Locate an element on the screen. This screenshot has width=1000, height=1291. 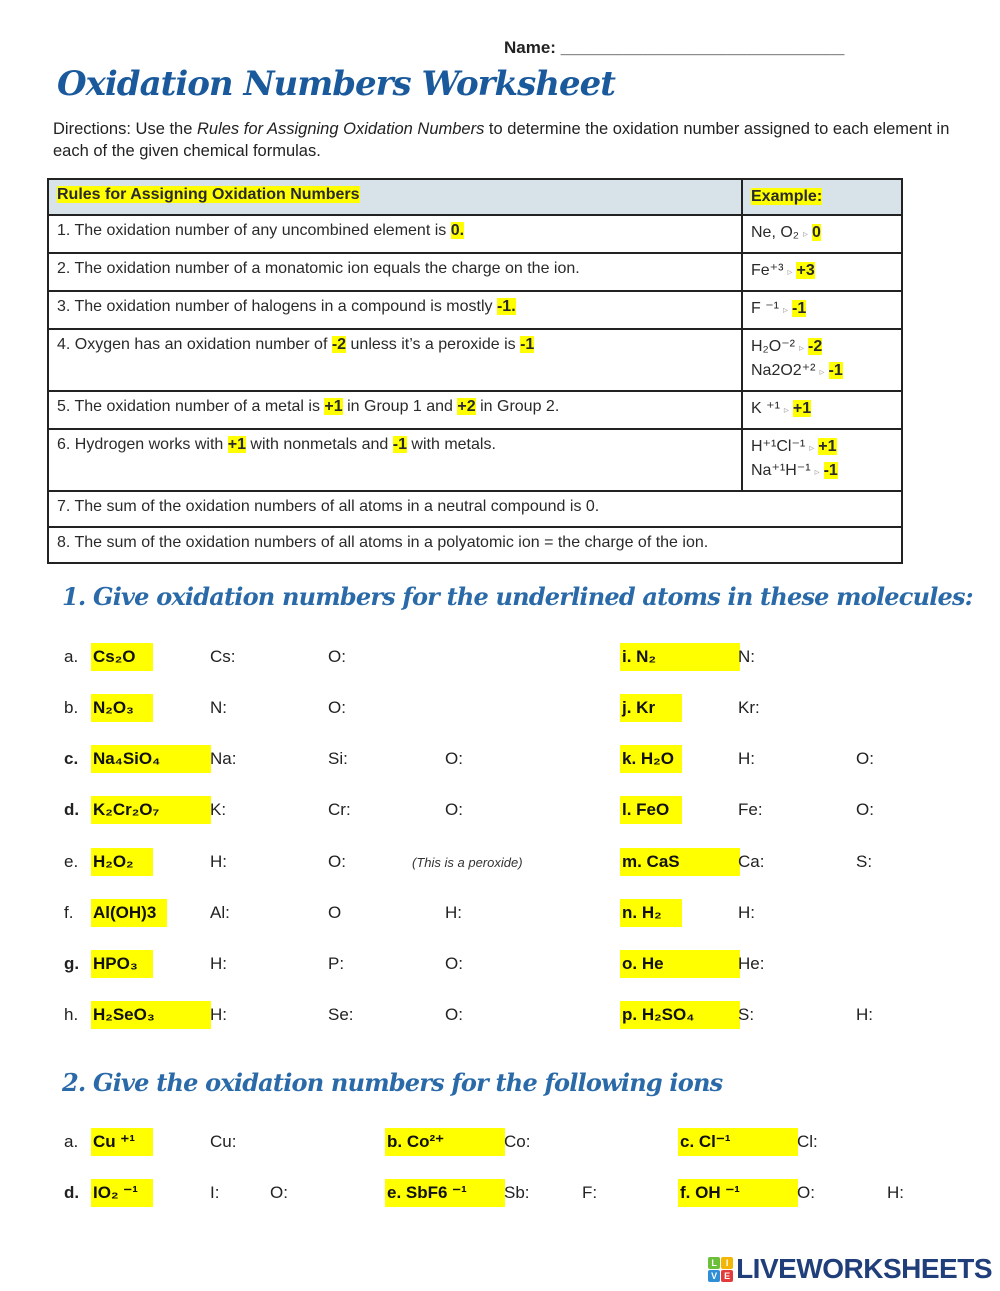
example-formula: F ⁻¹ is located at coordinates (765, 308).